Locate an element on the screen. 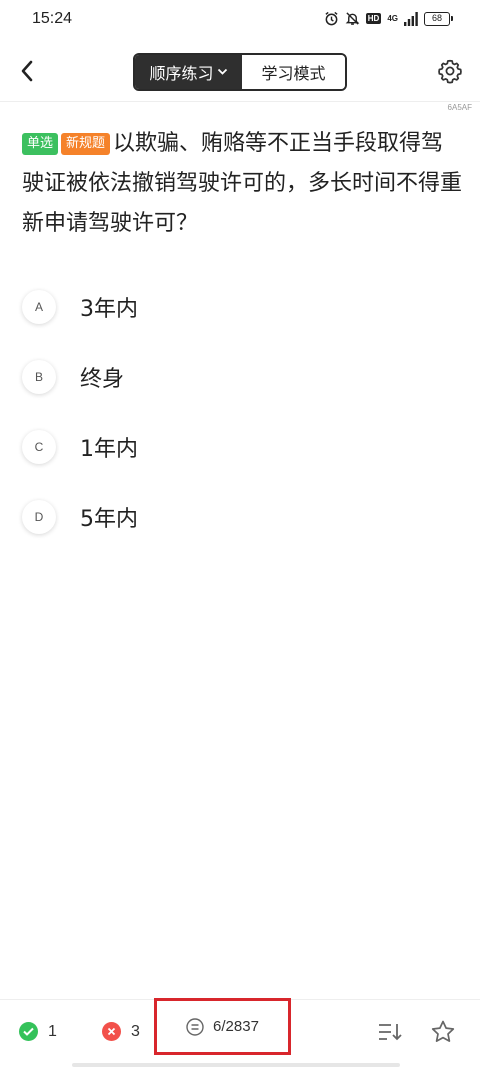 This screenshot has height=1067, width=480. option-letter: C is located at coordinates (39, 447).